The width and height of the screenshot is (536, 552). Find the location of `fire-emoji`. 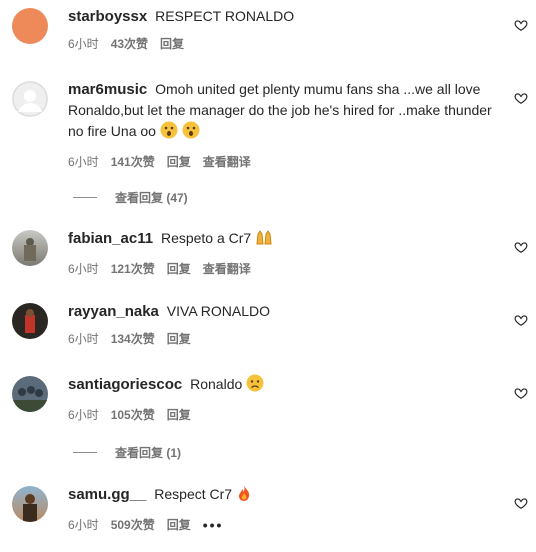

fire-emoji is located at coordinates (244, 496).